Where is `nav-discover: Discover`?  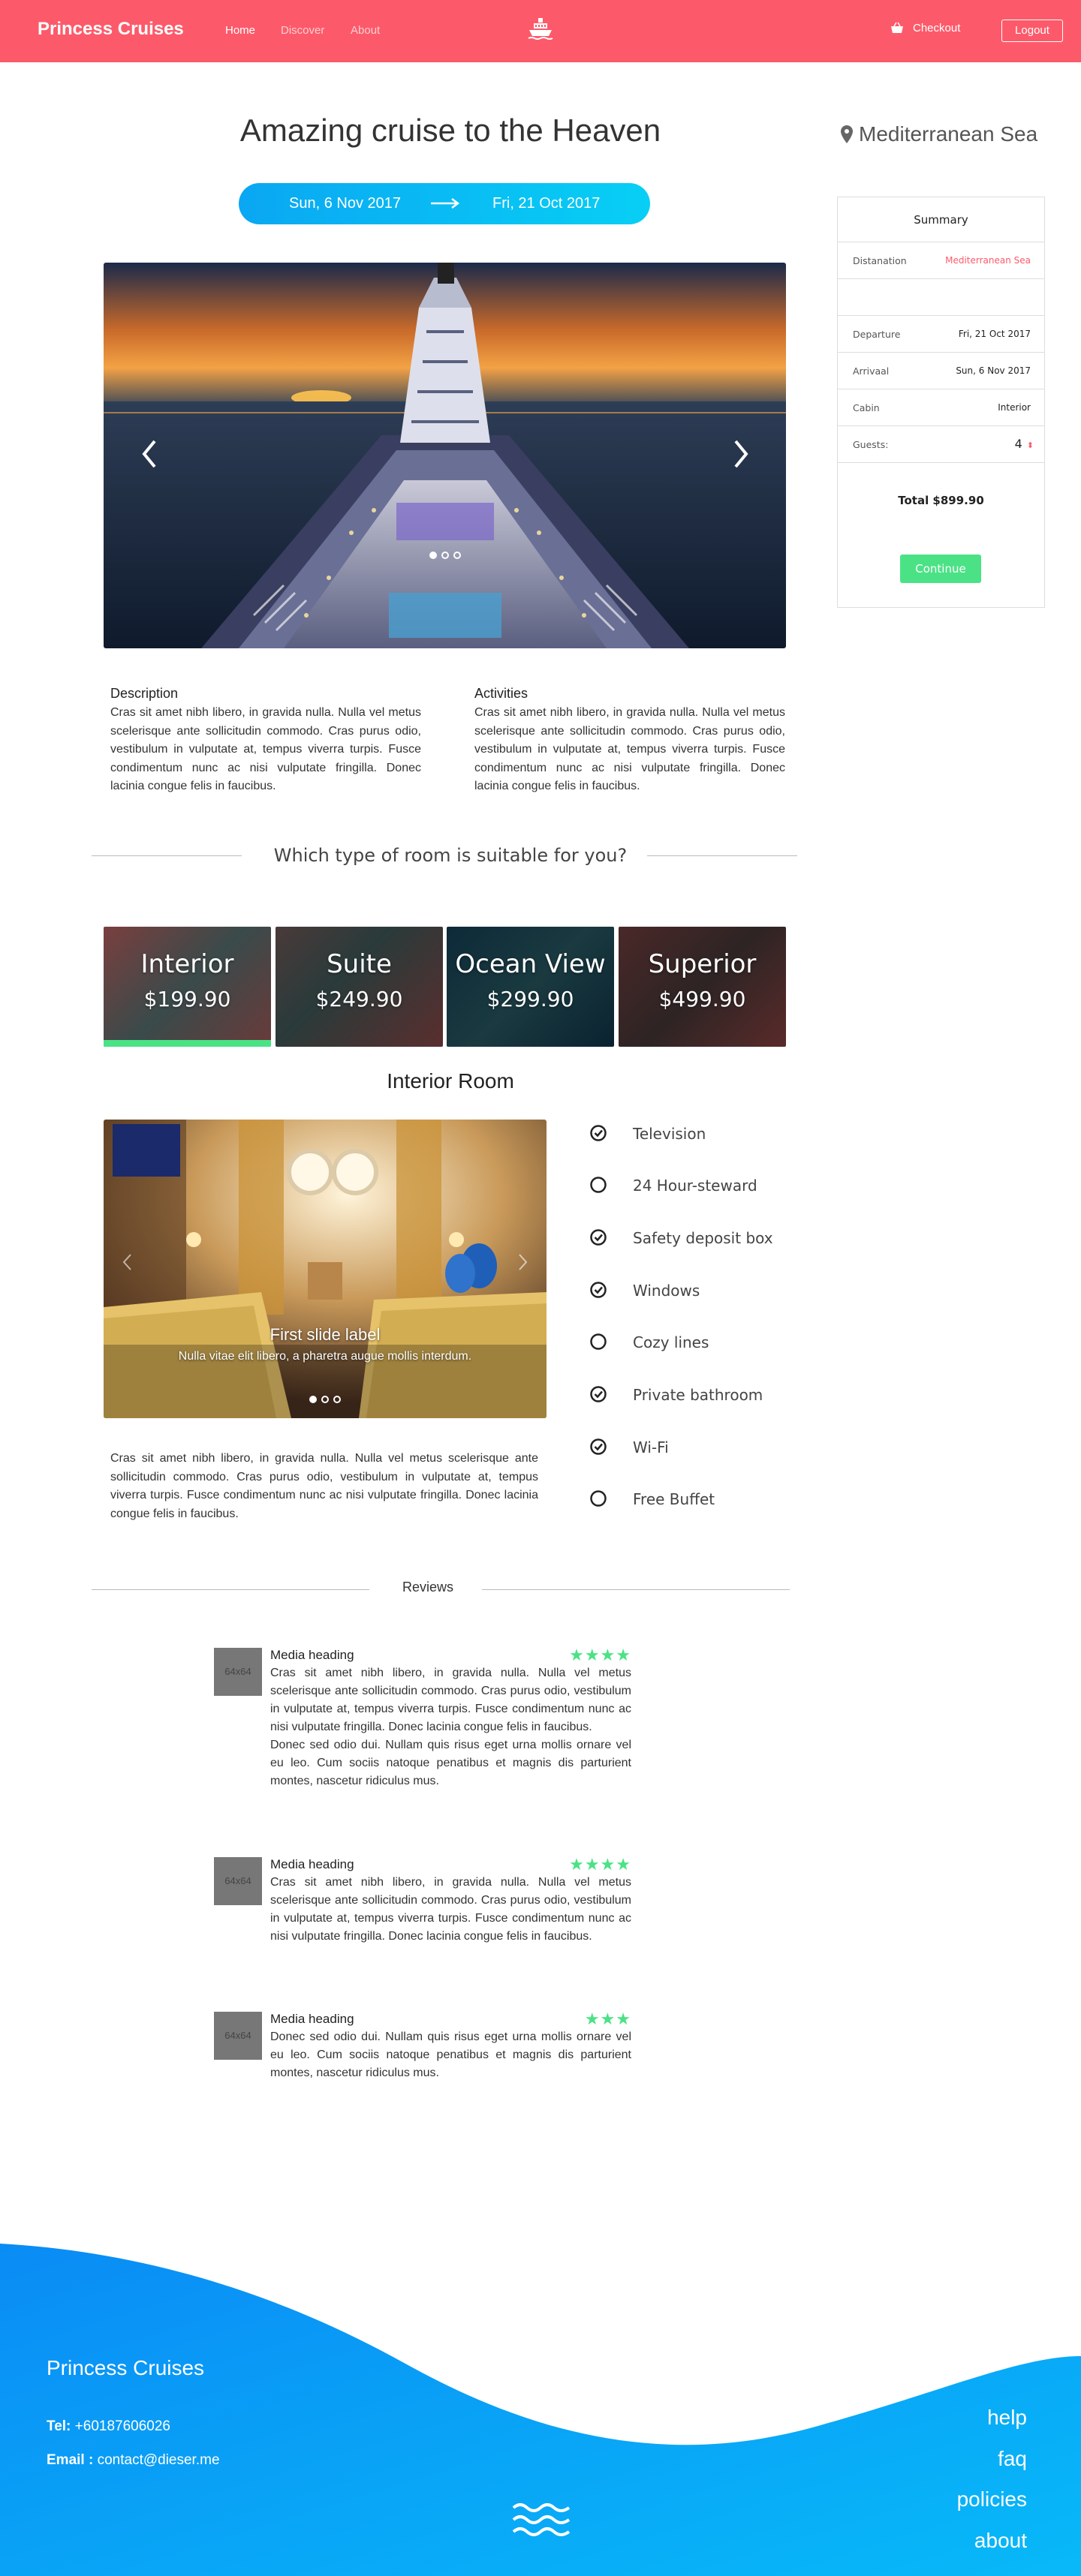
nav-discover: Discover is located at coordinates (302, 30).